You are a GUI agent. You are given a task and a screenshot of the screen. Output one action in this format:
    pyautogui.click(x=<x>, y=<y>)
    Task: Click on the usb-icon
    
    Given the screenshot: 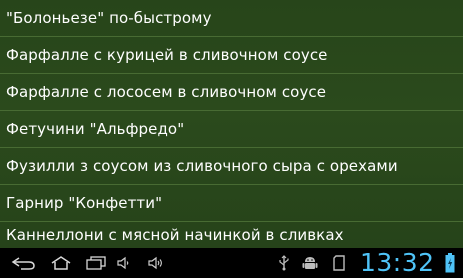 What is the action you would take?
    pyautogui.click(x=284, y=263)
    